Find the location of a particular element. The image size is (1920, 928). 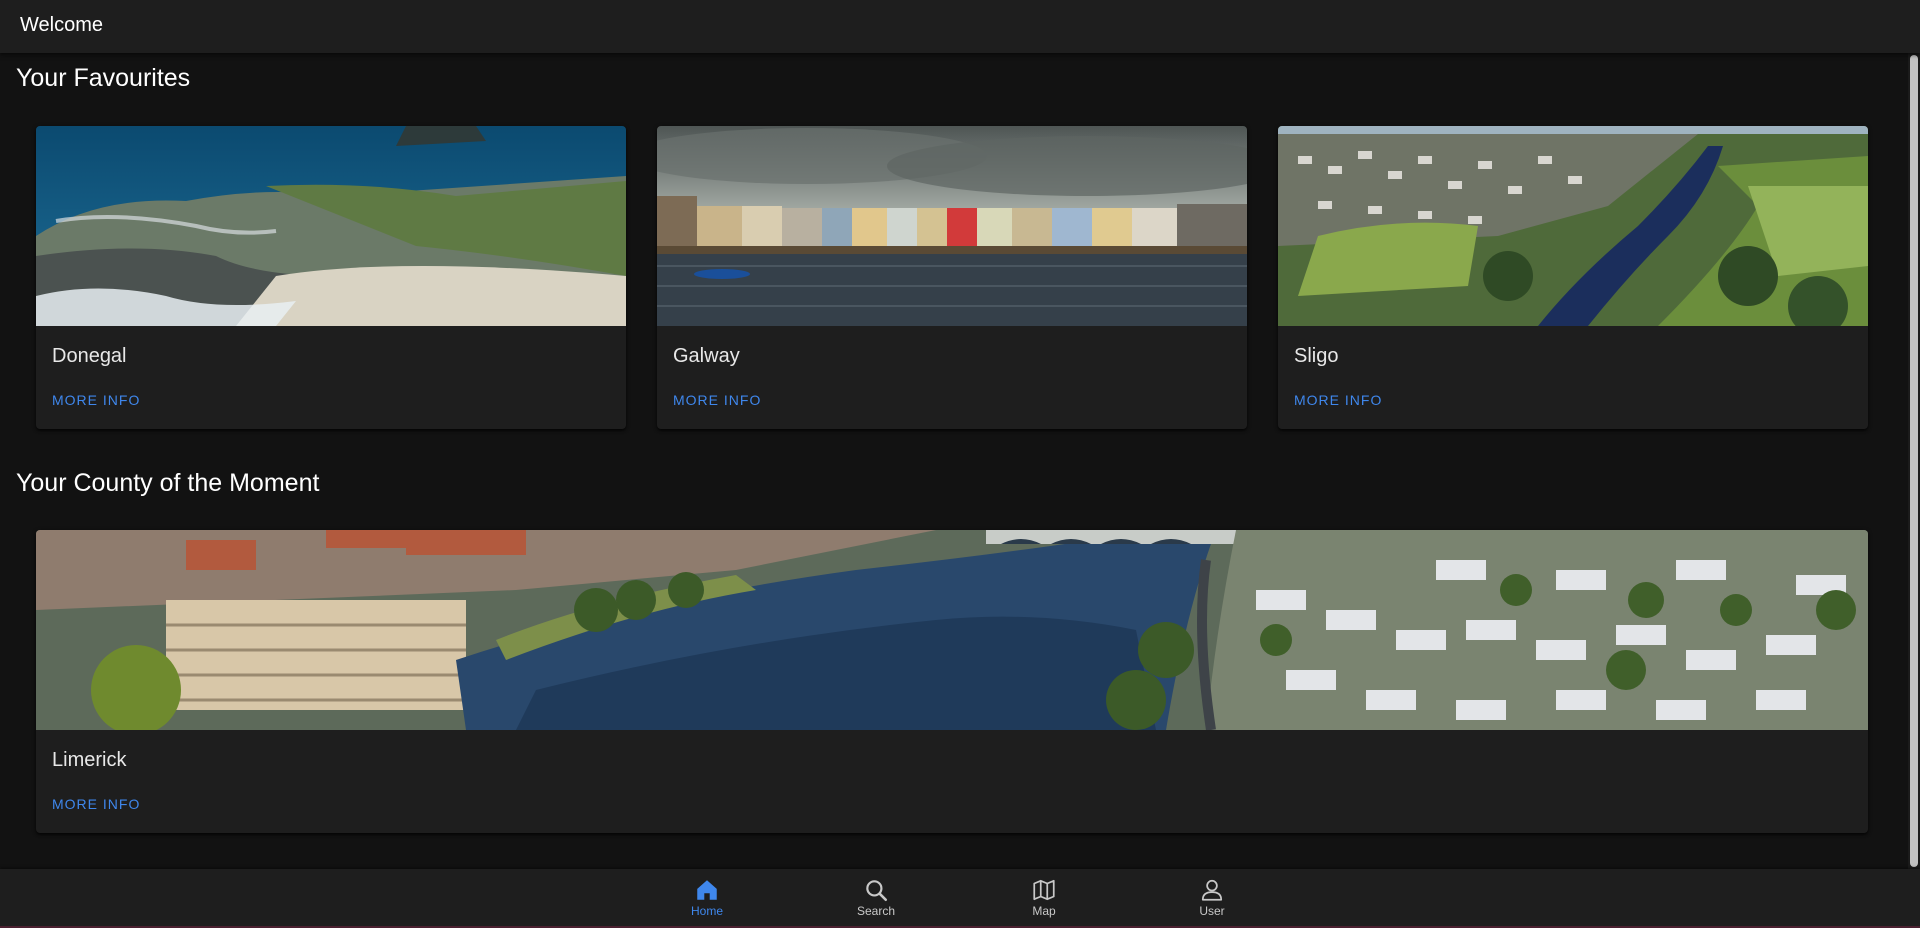

county-card-galway: Galway MORE INFO is located at coordinates (952, 277).